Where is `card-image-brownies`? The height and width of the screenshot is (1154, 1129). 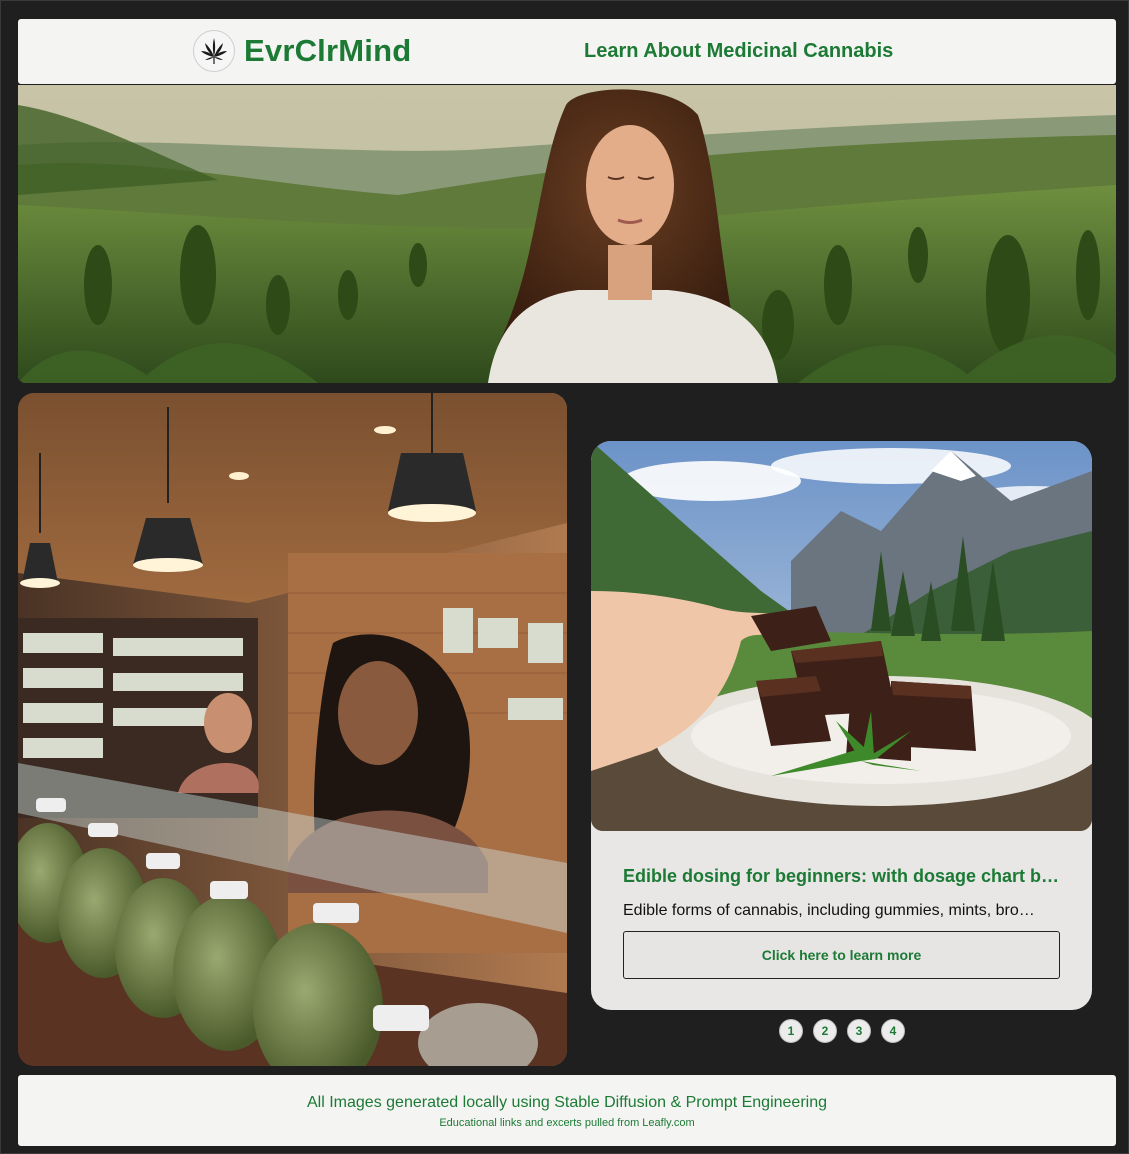
card-image-brownies is located at coordinates (841, 636).